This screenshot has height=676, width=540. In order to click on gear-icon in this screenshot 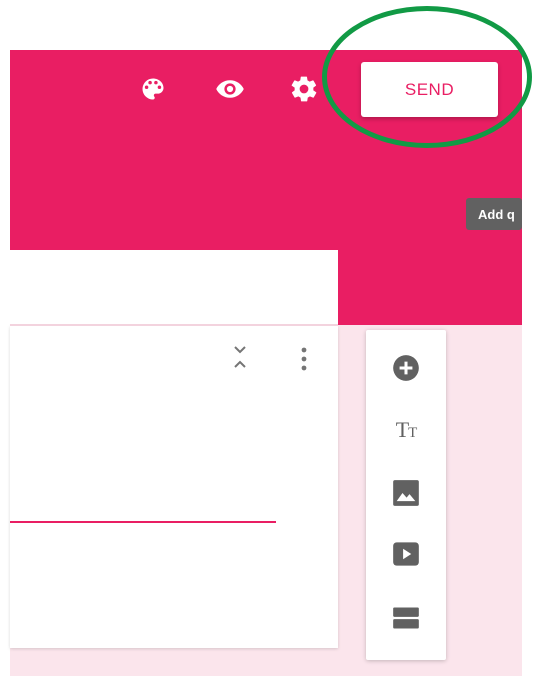, I will do `click(304, 89)`.